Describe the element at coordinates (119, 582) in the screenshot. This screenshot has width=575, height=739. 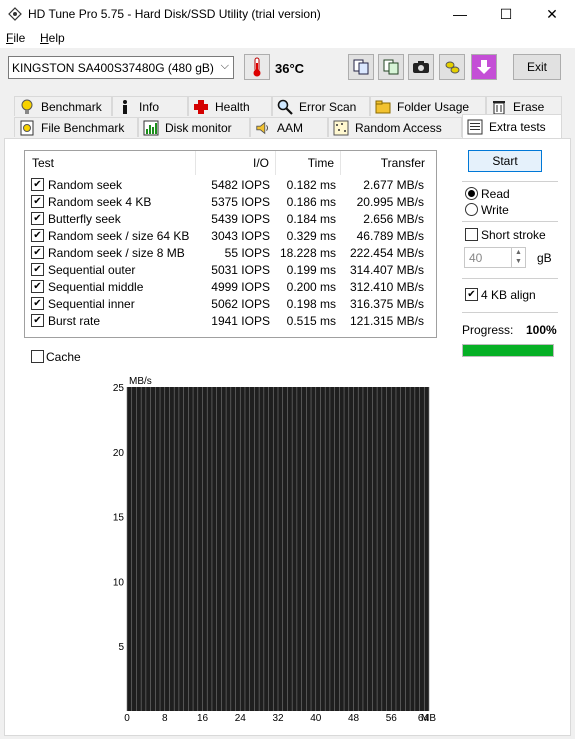
I see `y-tick-label: 10` at that location.